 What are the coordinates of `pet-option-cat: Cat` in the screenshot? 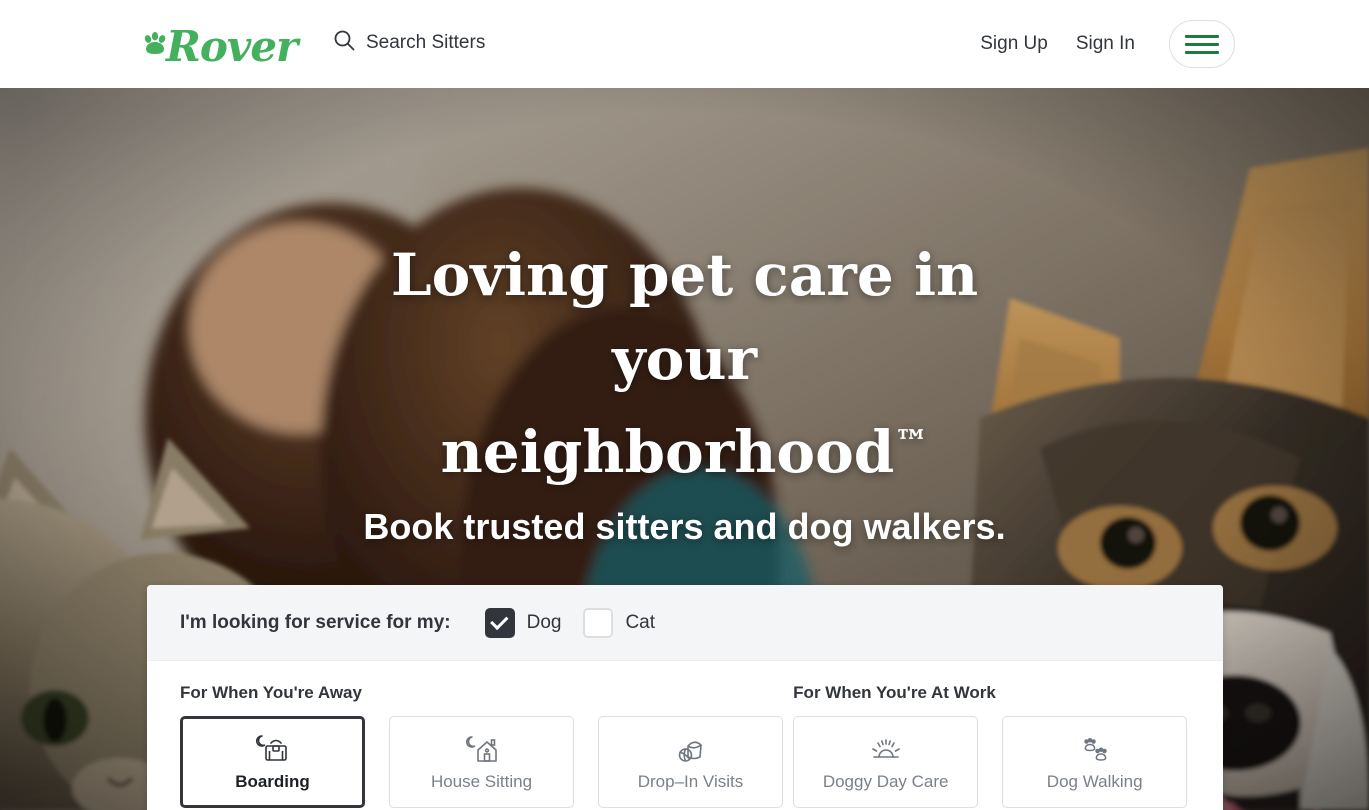 It's located at (619, 622).